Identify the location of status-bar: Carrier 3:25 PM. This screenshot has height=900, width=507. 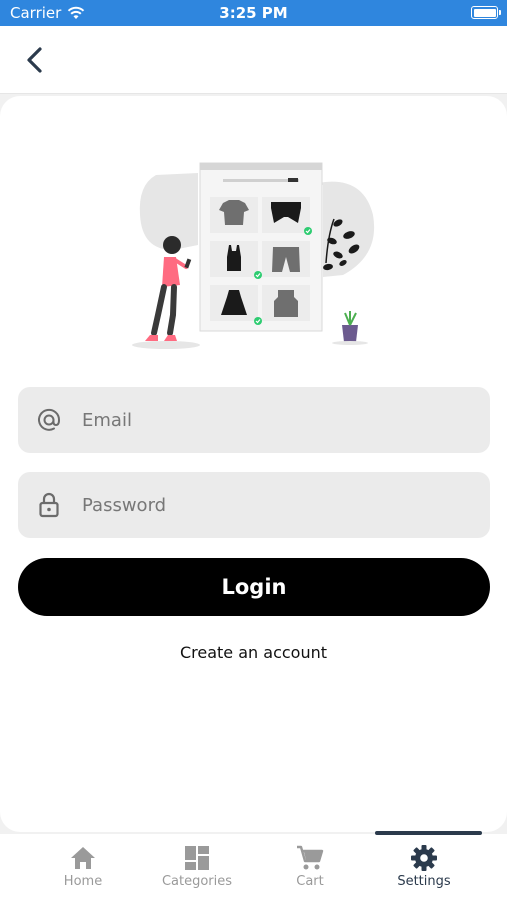
(253, 13).